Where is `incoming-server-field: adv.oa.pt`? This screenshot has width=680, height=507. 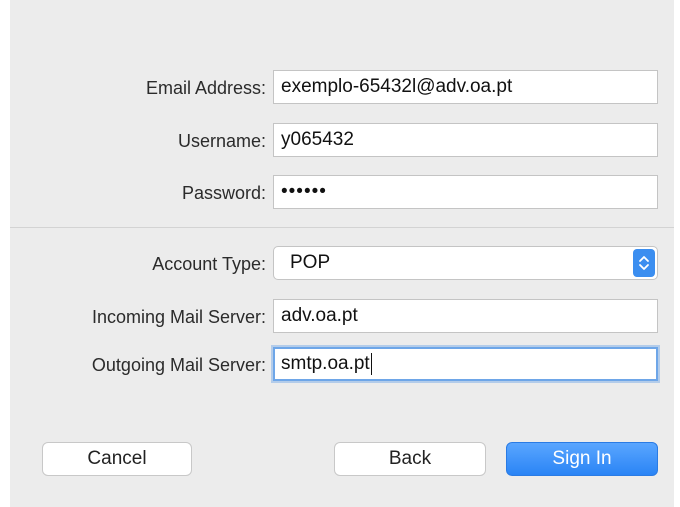 incoming-server-field: adv.oa.pt is located at coordinates (465, 316).